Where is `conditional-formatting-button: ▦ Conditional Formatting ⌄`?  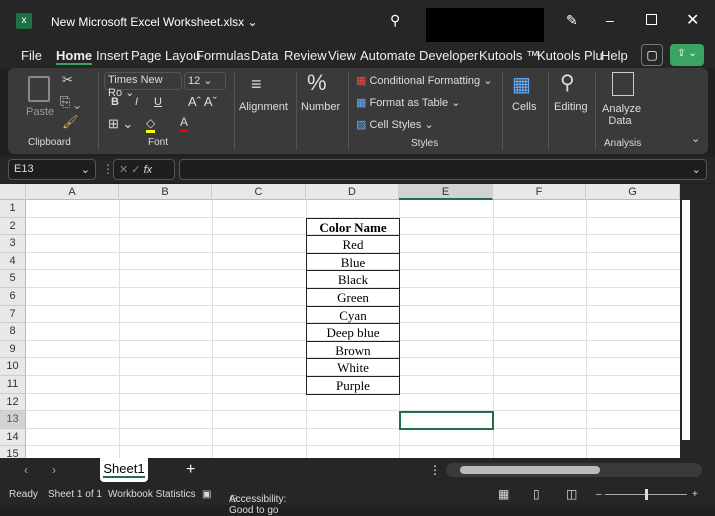 conditional-formatting-button: ▦ Conditional Formatting ⌄ is located at coordinates (424, 80).